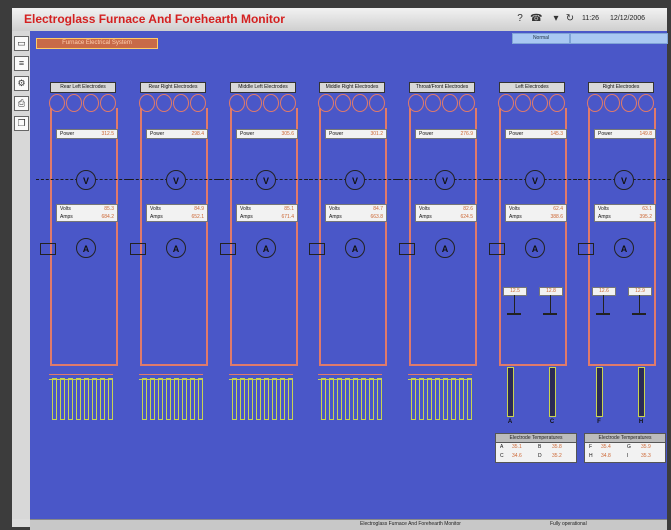  Describe the element at coordinates (466, 217) in the screenshot. I see `amps-value: 624.5` at that location.